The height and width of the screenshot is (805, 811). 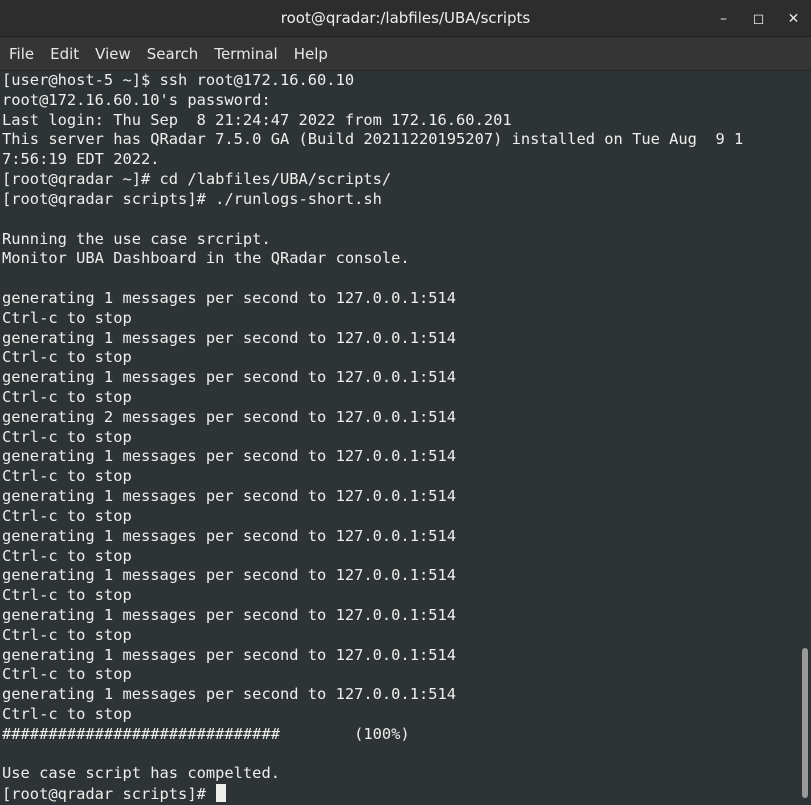 I want to click on terminal-line: Running the use case srcript., so click(x=136, y=238).